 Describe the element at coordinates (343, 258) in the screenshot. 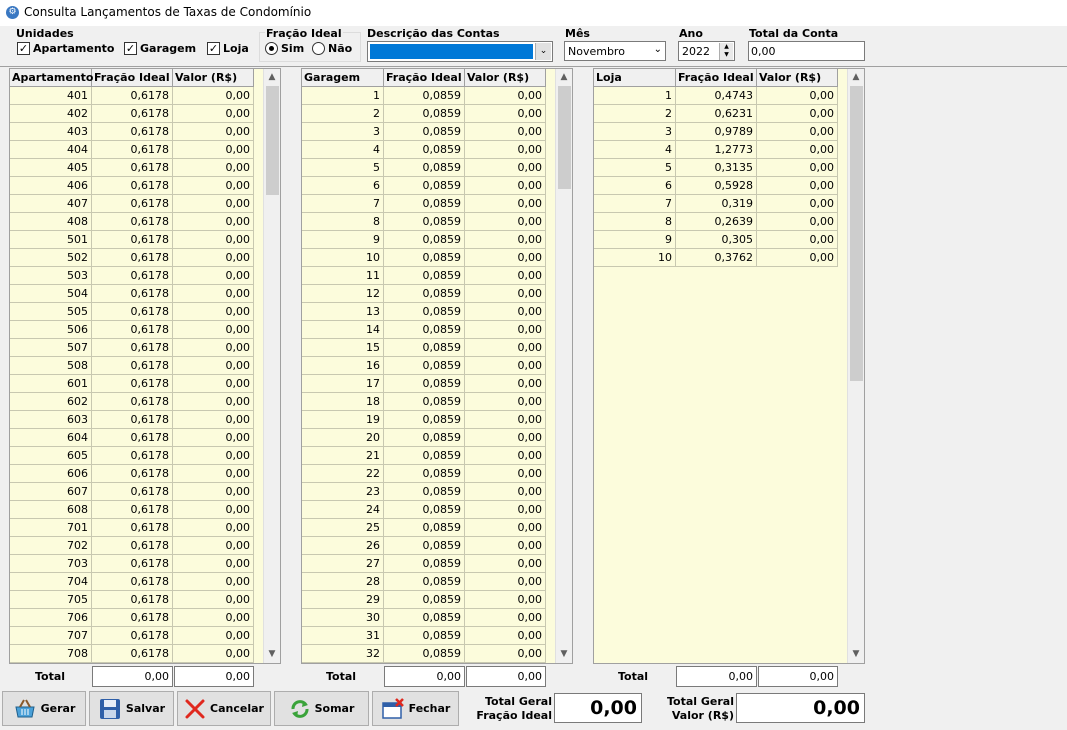

I see `table-cell: 10` at that location.